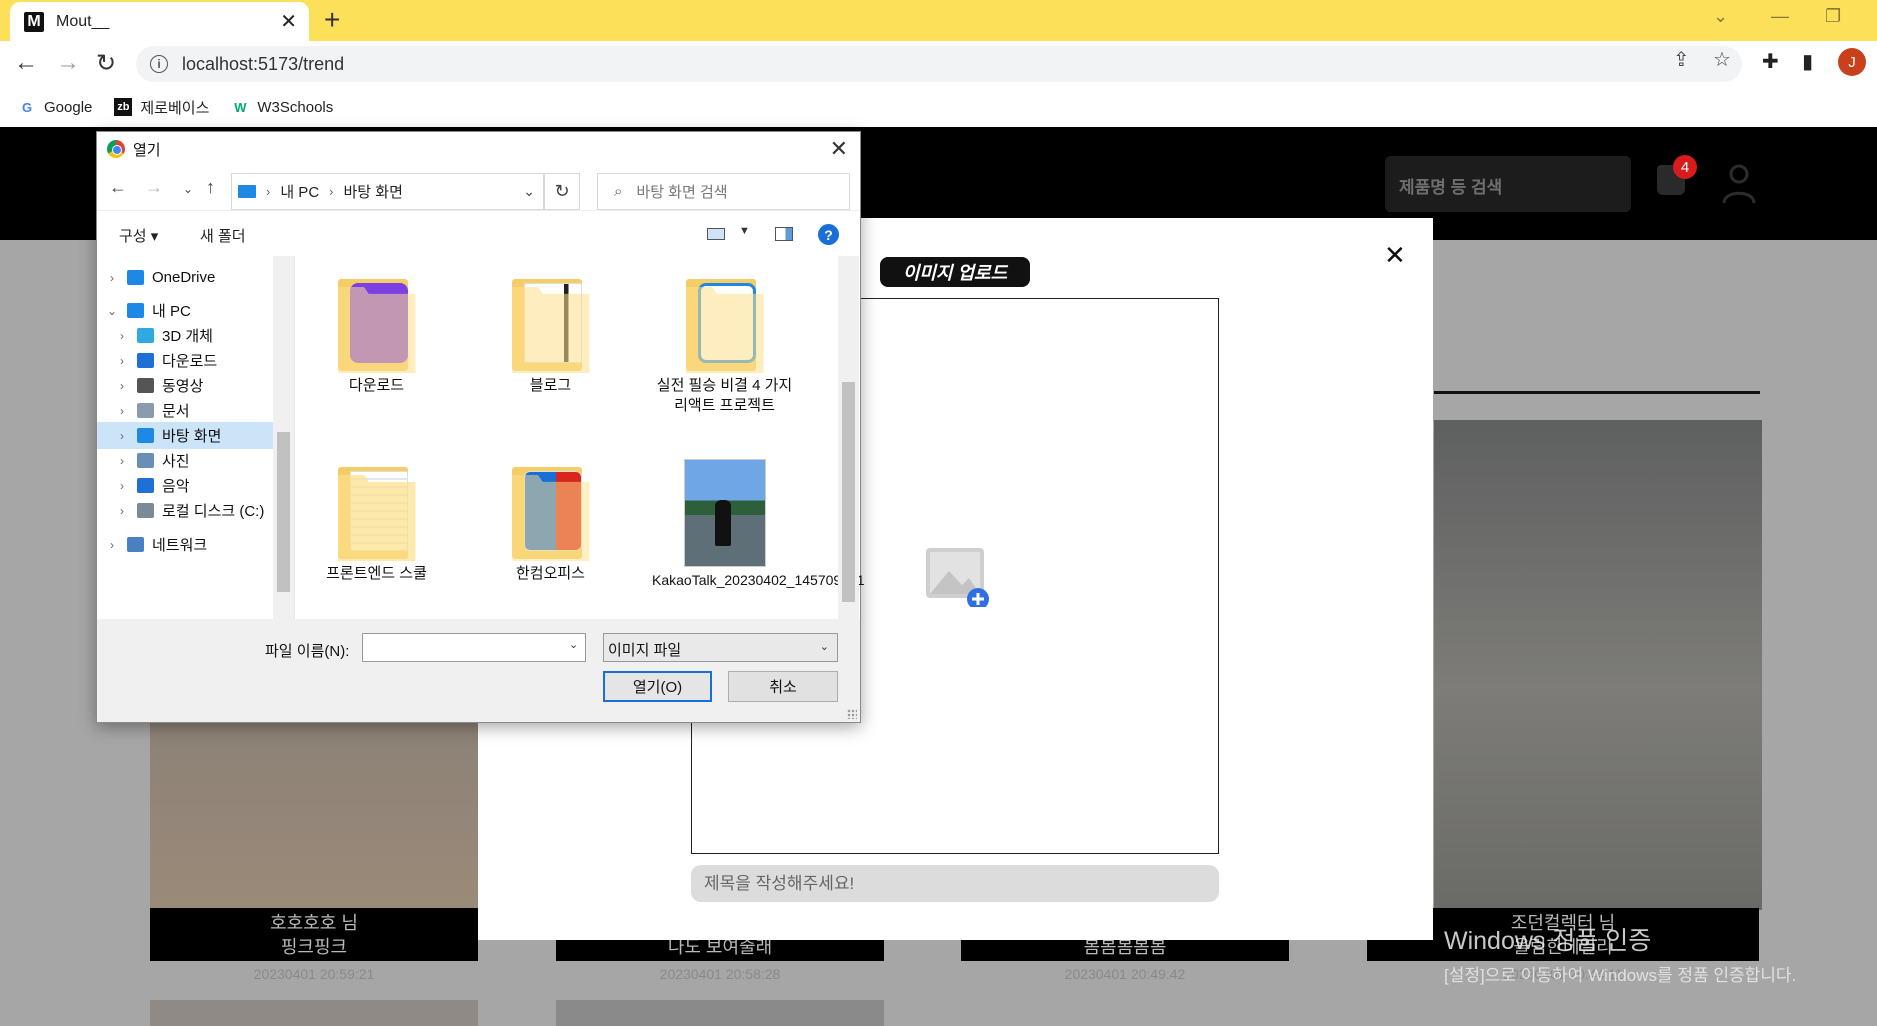 Image resolution: width=1877 pixels, height=1026 pixels. Describe the element at coordinates (373, 191) in the screenshot. I see `breadcrumb-desktop: 바탕 화면` at that location.